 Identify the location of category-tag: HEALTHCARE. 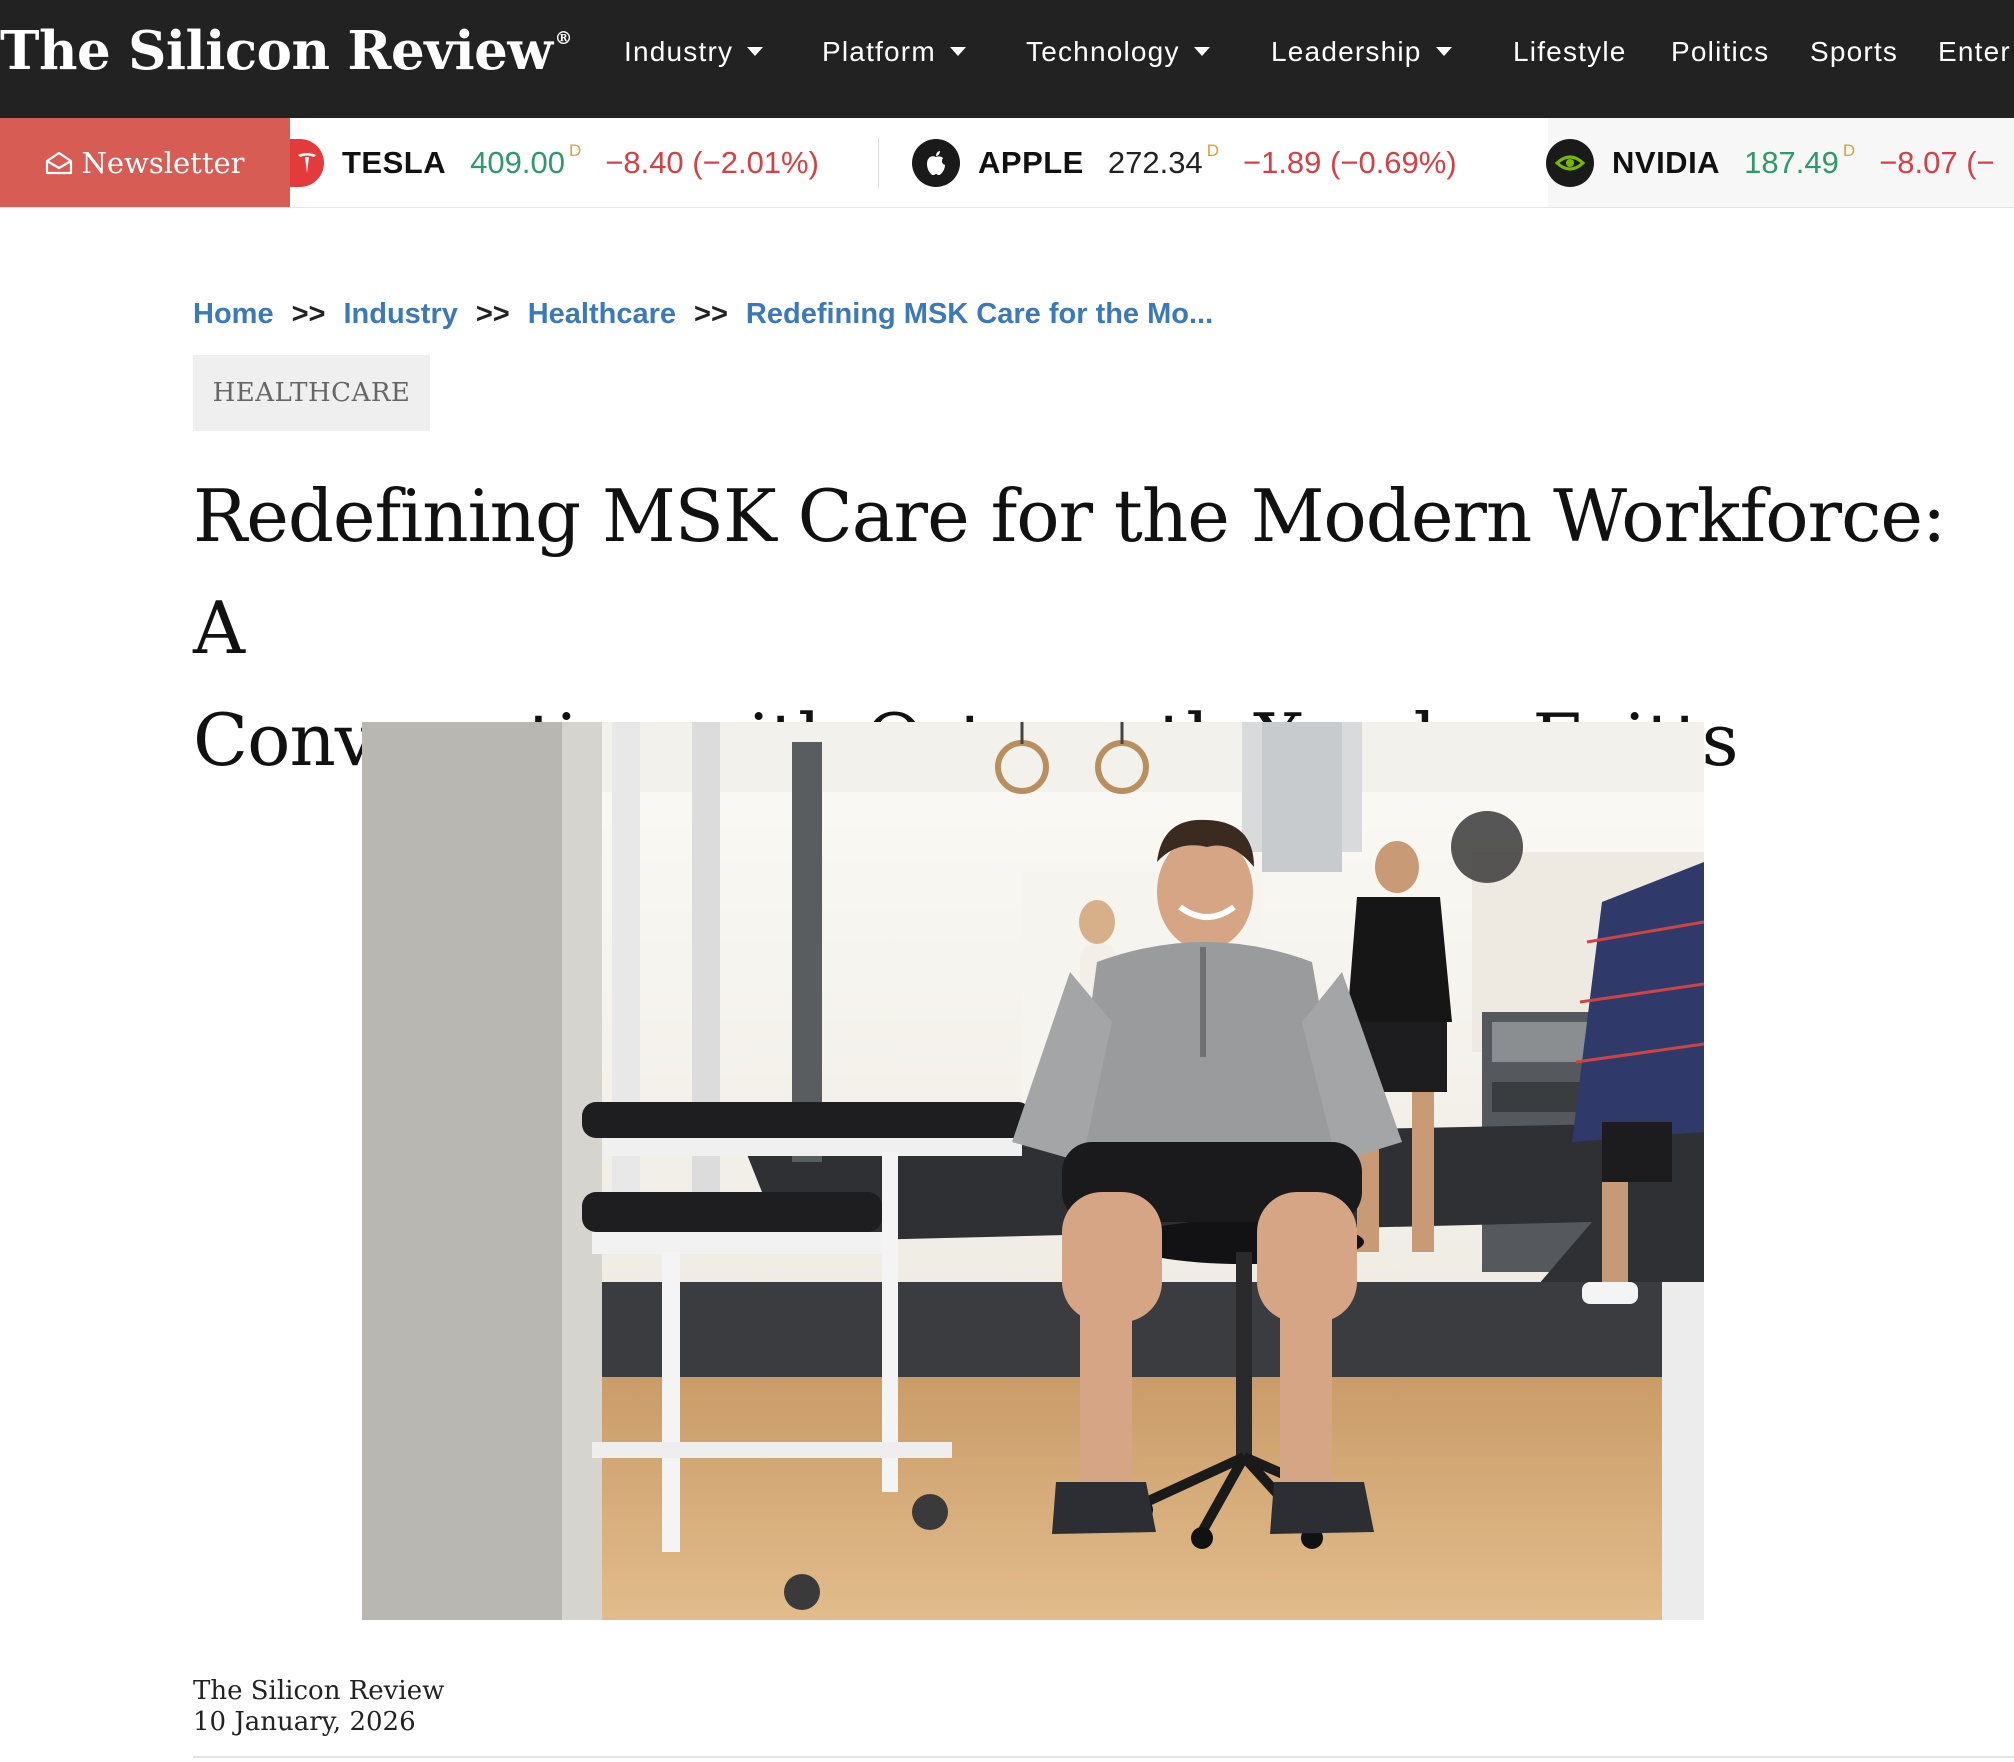
(311, 393).